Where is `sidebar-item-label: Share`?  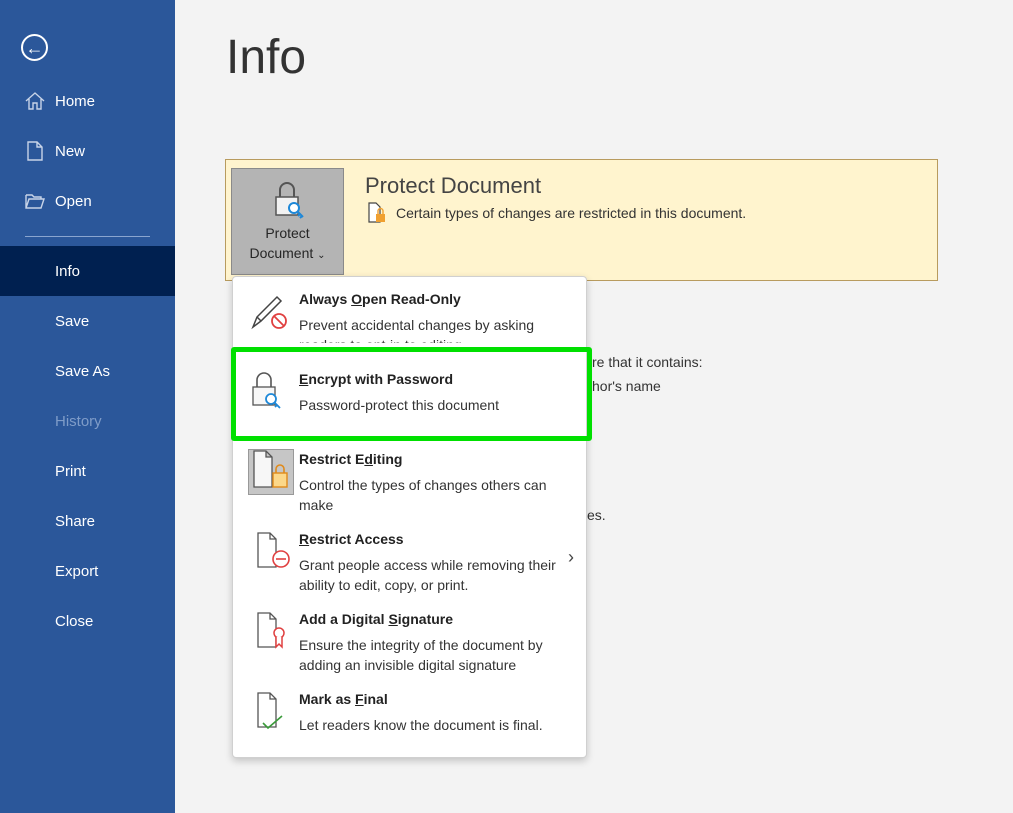
sidebar-item-label: Share is located at coordinates (75, 521).